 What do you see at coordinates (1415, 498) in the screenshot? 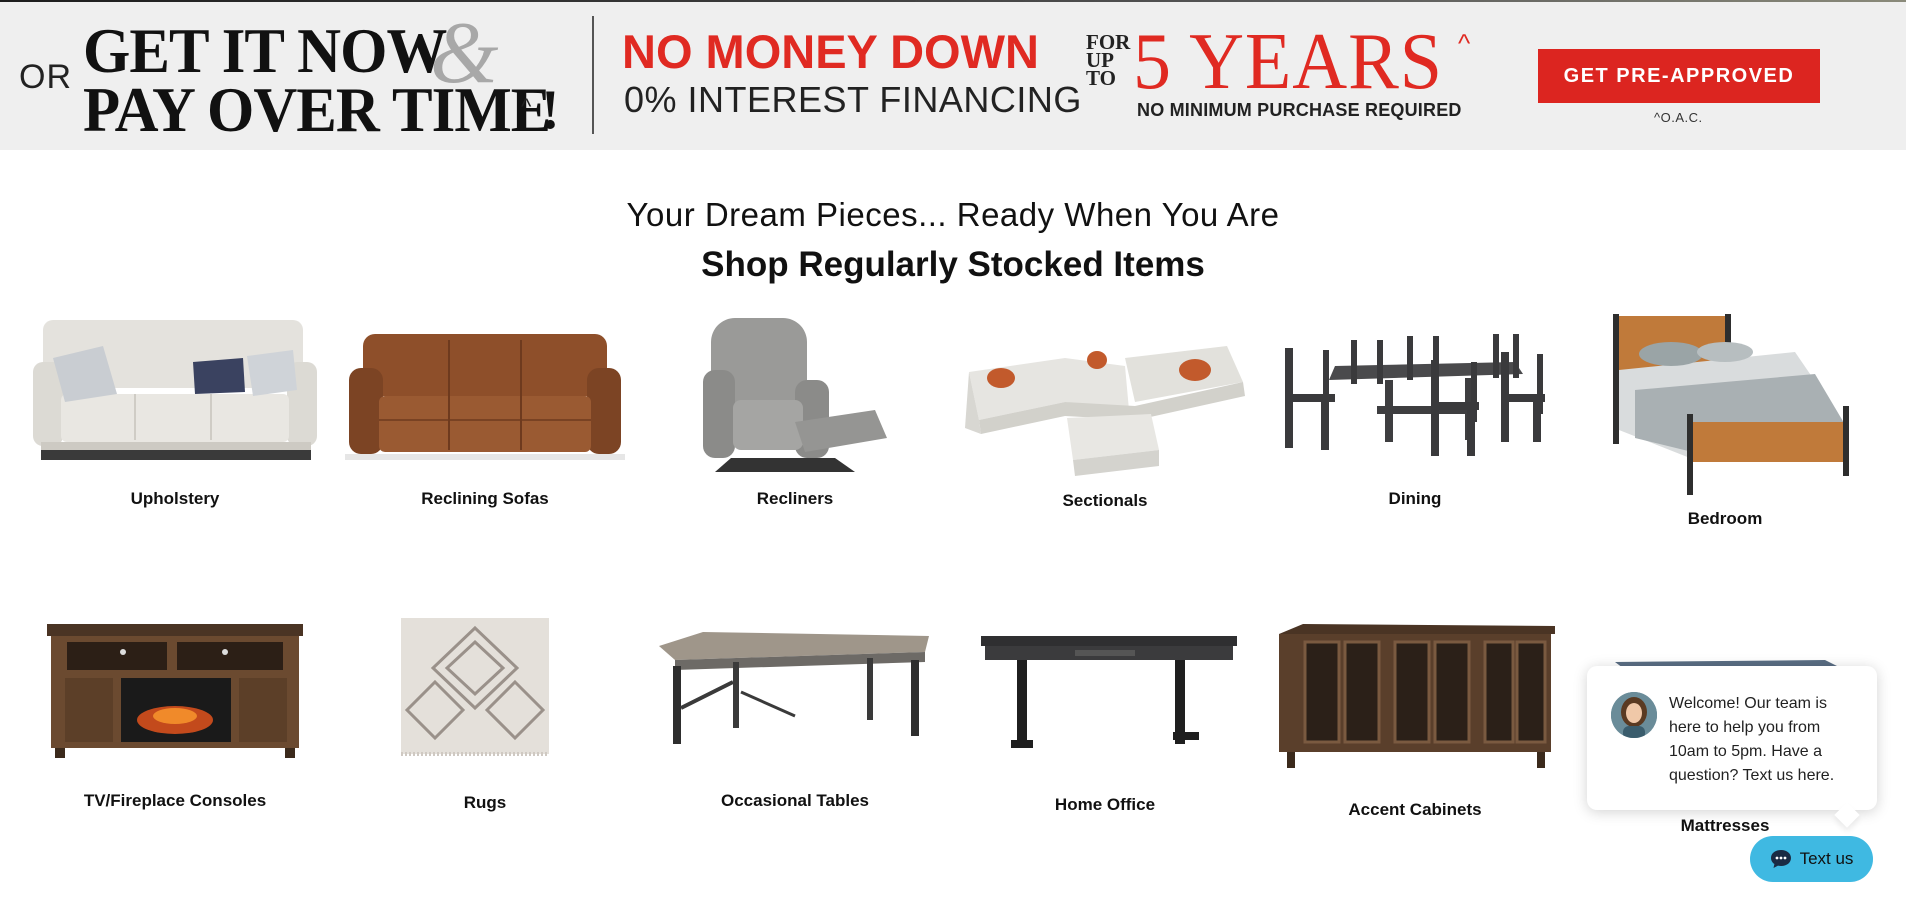
I see `category-label: Dining` at bounding box center [1415, 498].